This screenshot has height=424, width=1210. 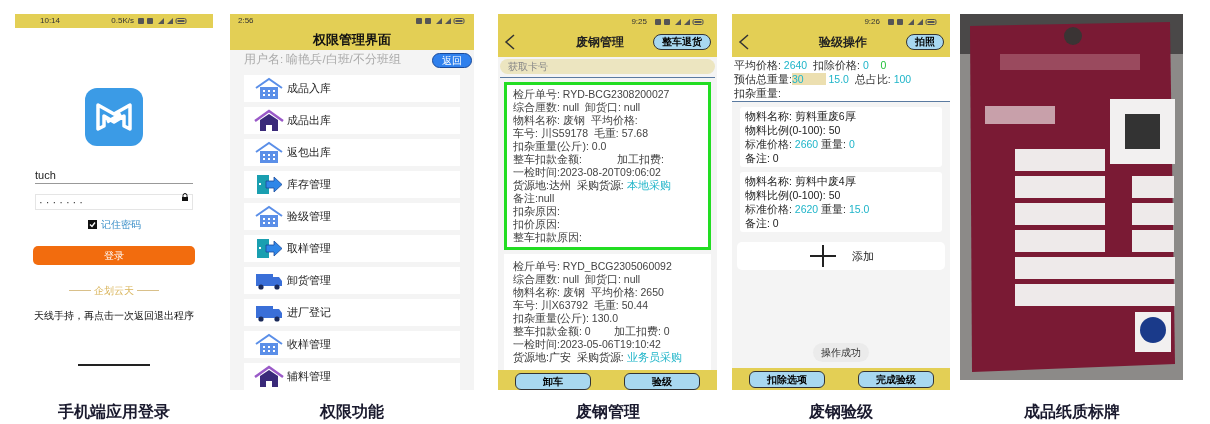 What do you see at coordinates (537, 211) in the screenshot?
I see `record-line: 扣杂原因:` at bounding box center [537, 211].